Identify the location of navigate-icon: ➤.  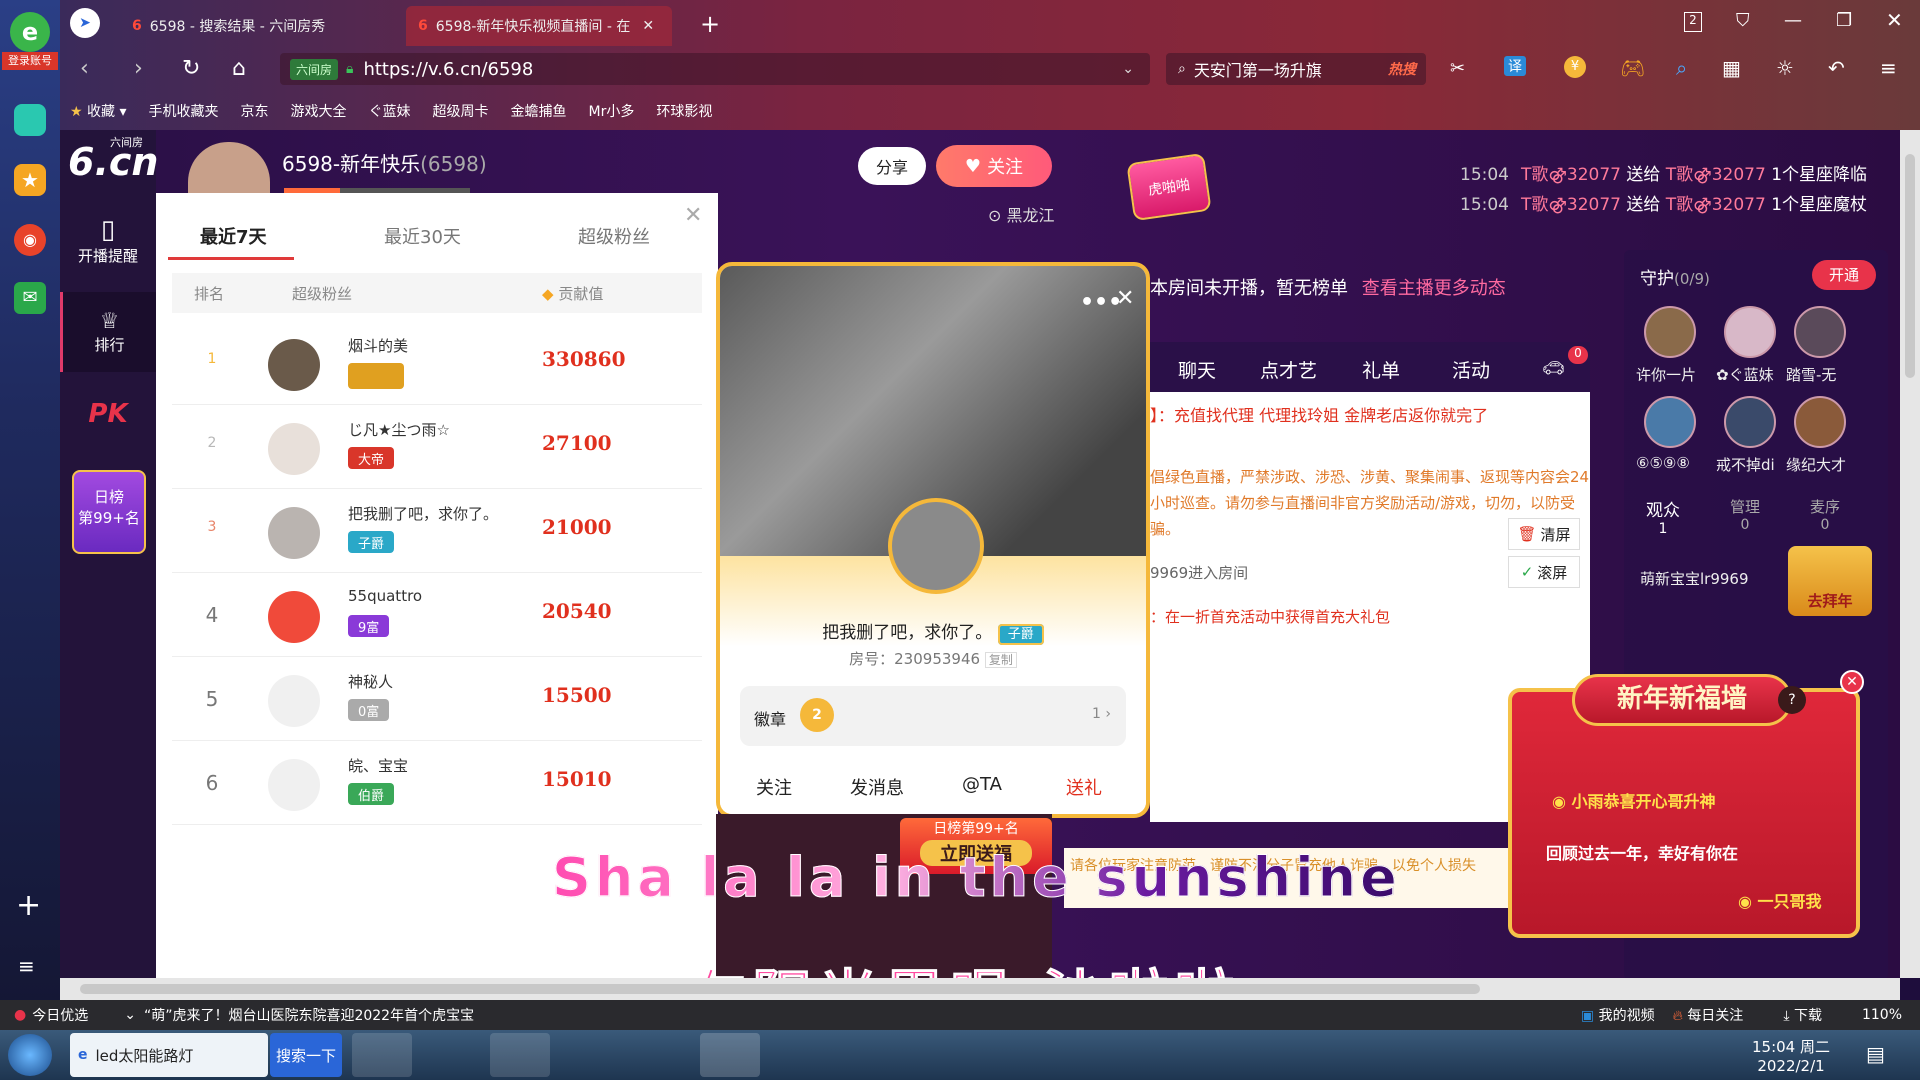
(85, 23).